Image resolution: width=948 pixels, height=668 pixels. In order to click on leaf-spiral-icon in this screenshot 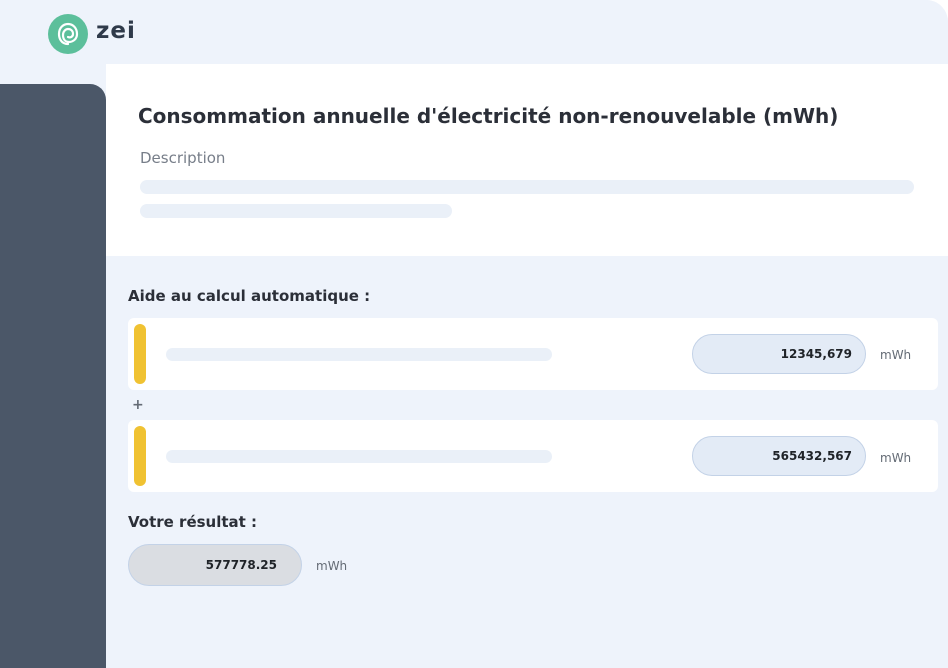, I will do `click(68, 34)`.